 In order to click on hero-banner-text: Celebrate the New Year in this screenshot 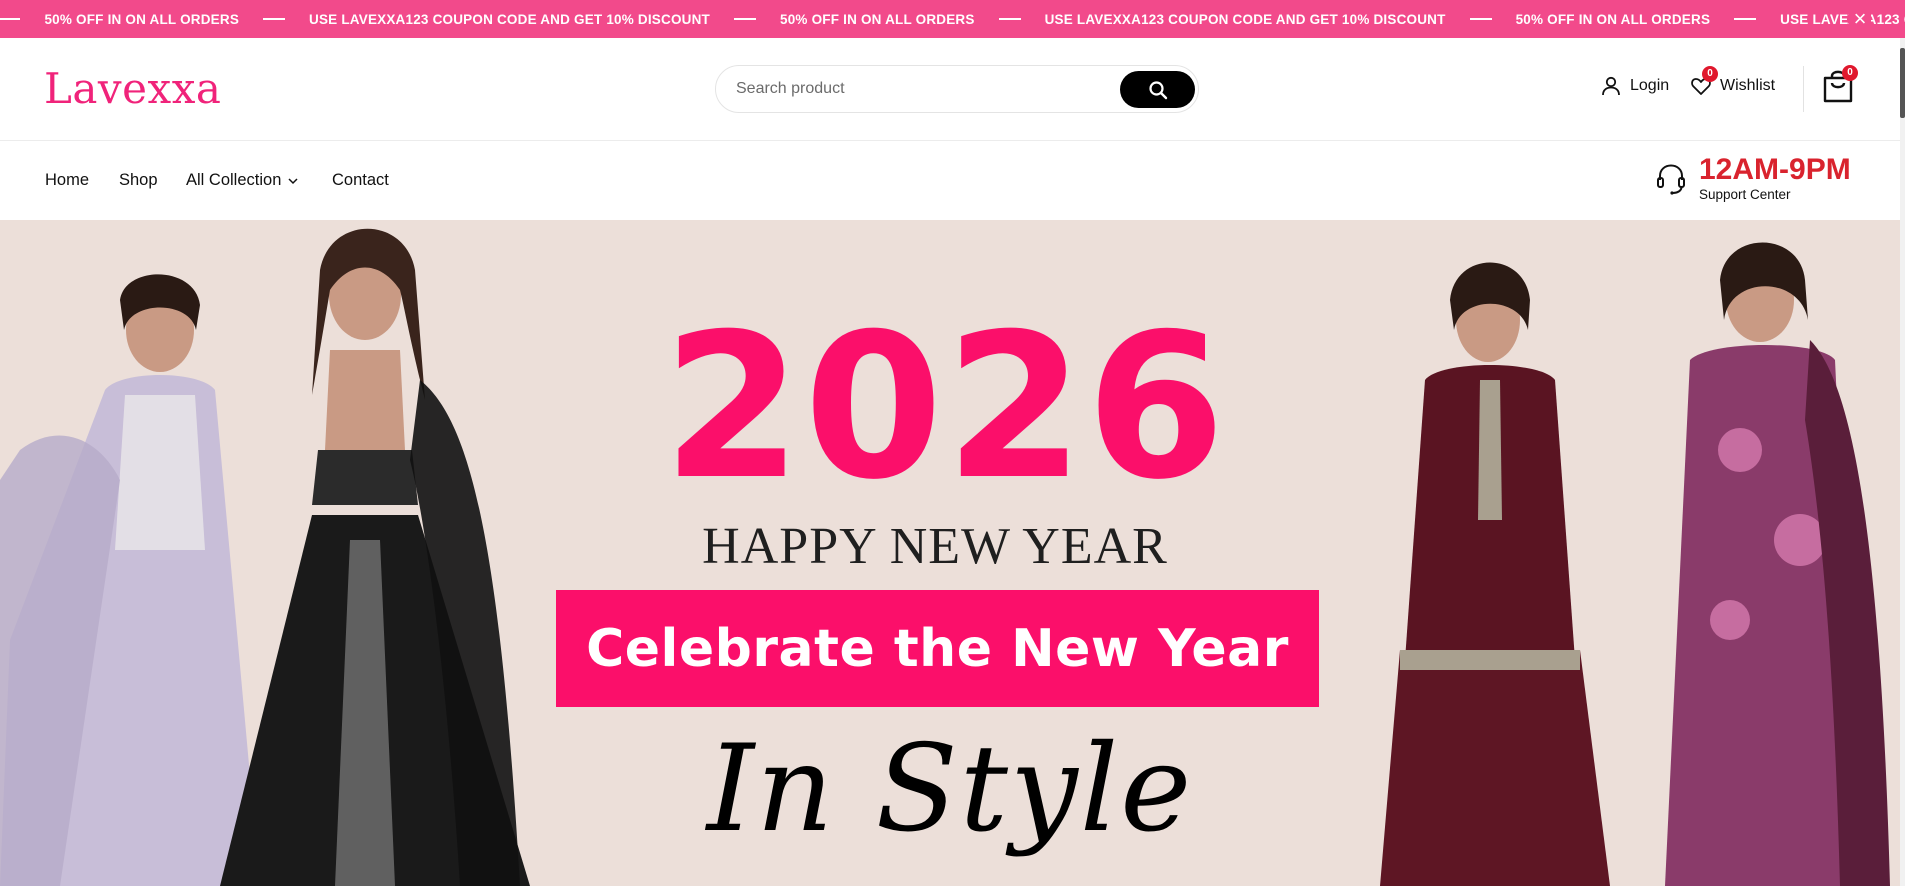, I will do `click(937, 648)`.